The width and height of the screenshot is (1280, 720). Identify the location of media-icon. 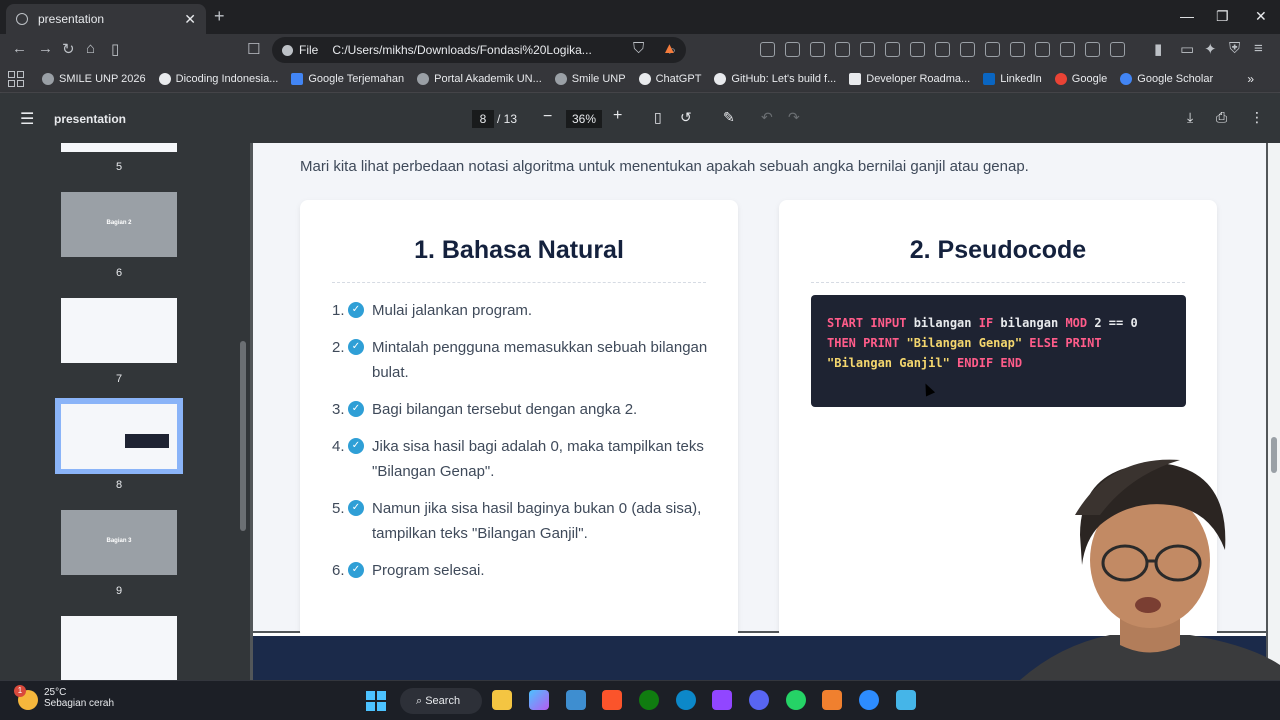
(1017, 49).